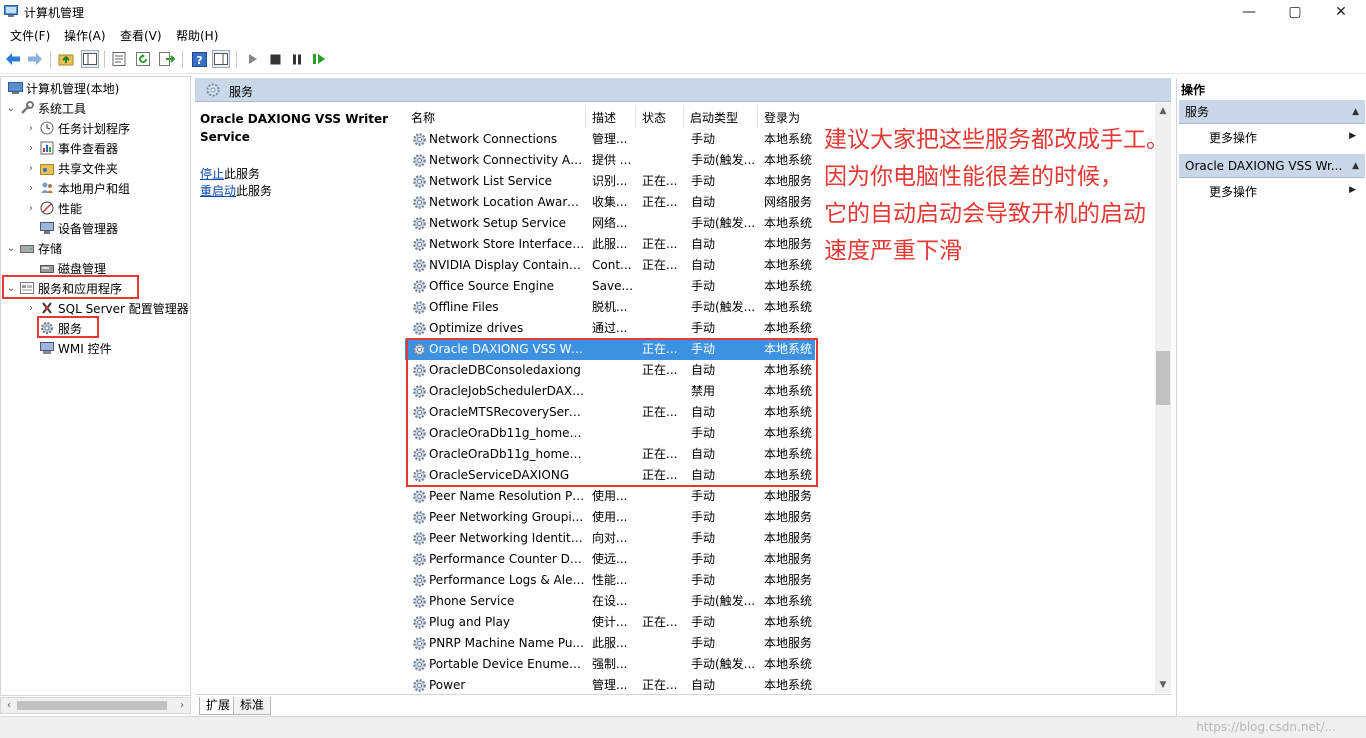  What do you see at coordinates (66, 59) in the screenshot?
I see `up-folder-icon` at bounding box center [66, 59].